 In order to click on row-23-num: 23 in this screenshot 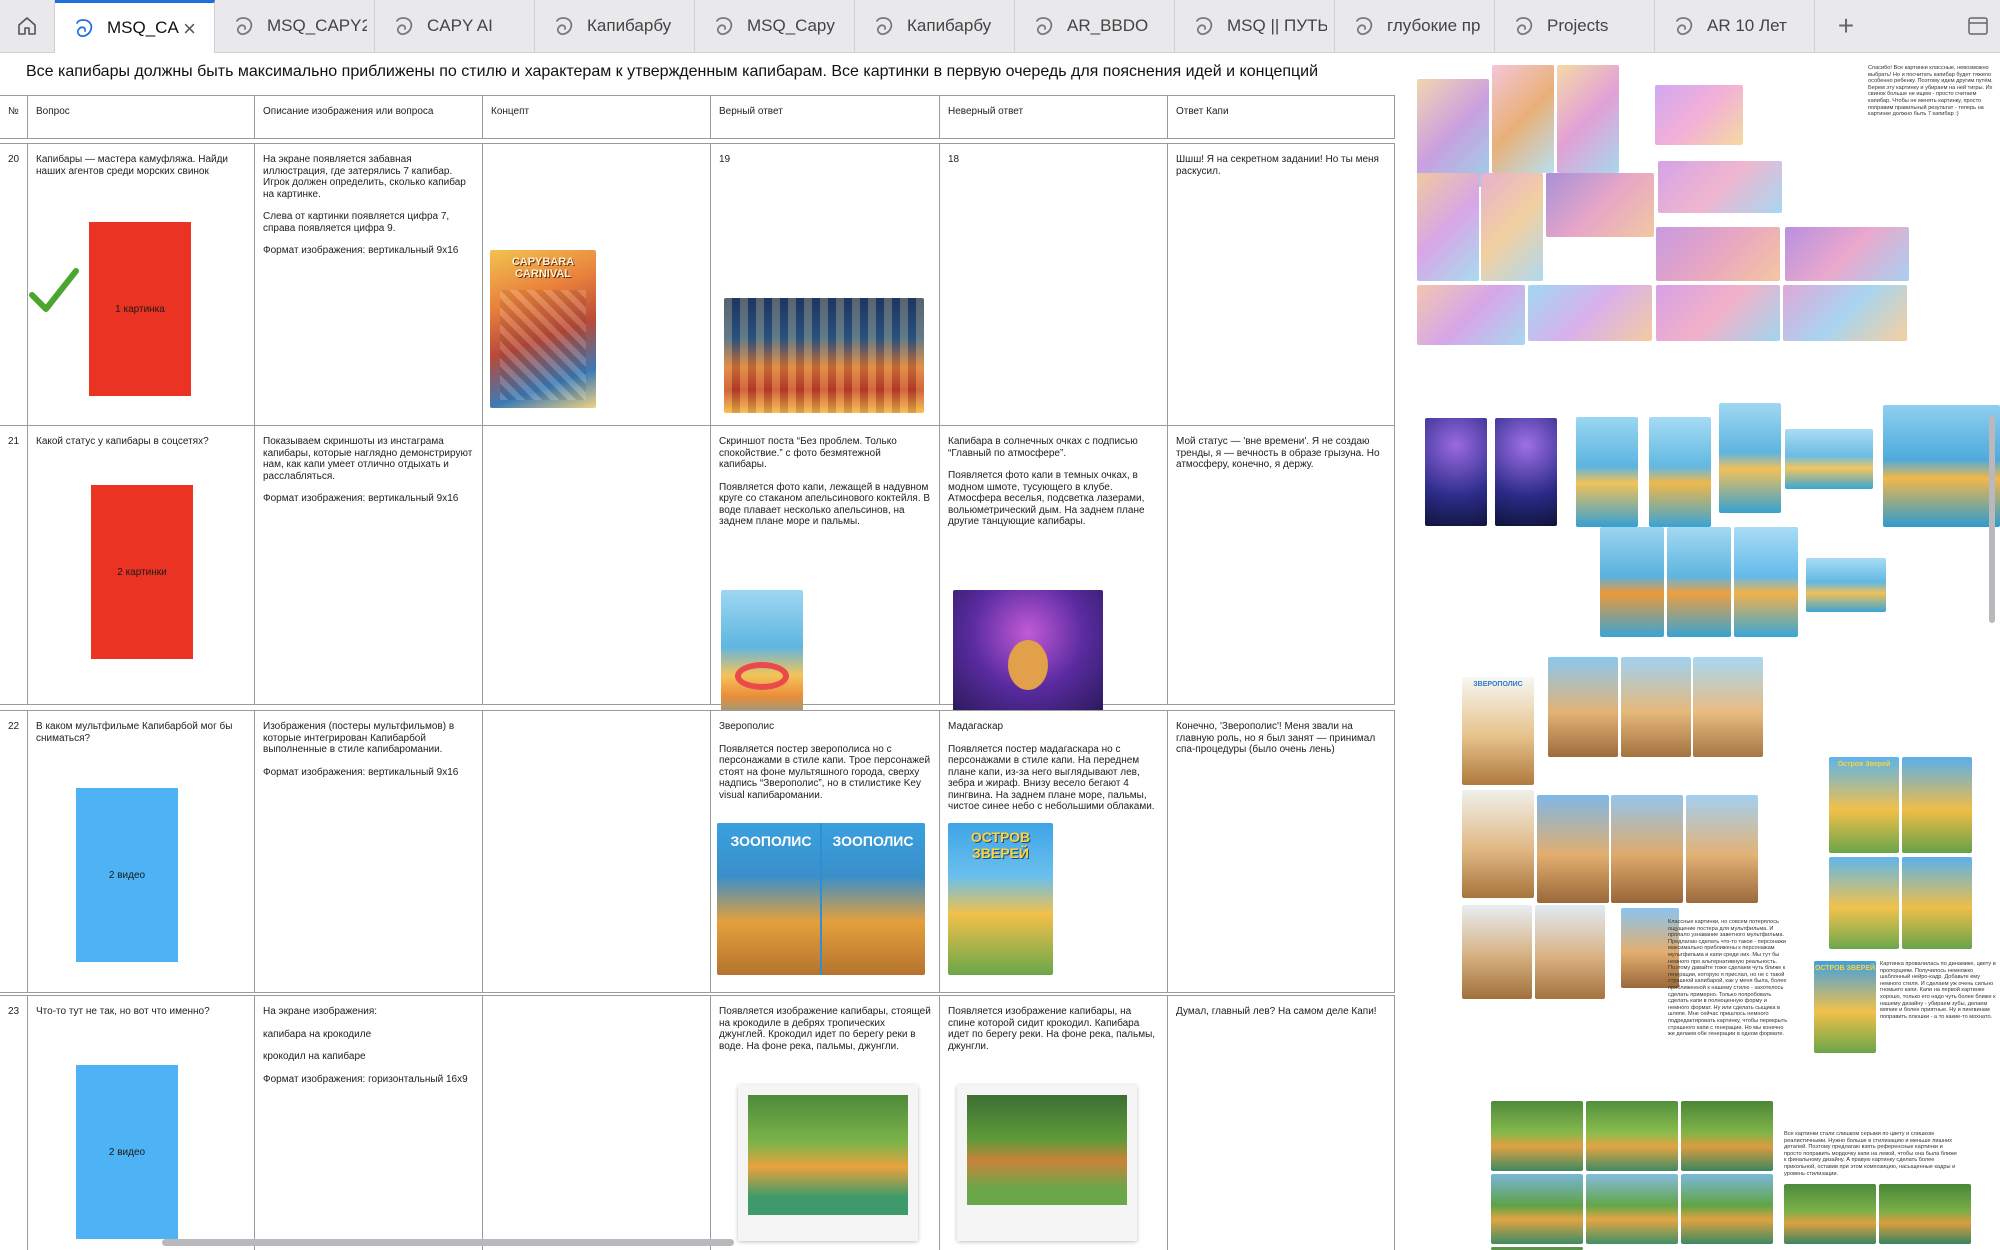, I will do `click(14, 1122)`.